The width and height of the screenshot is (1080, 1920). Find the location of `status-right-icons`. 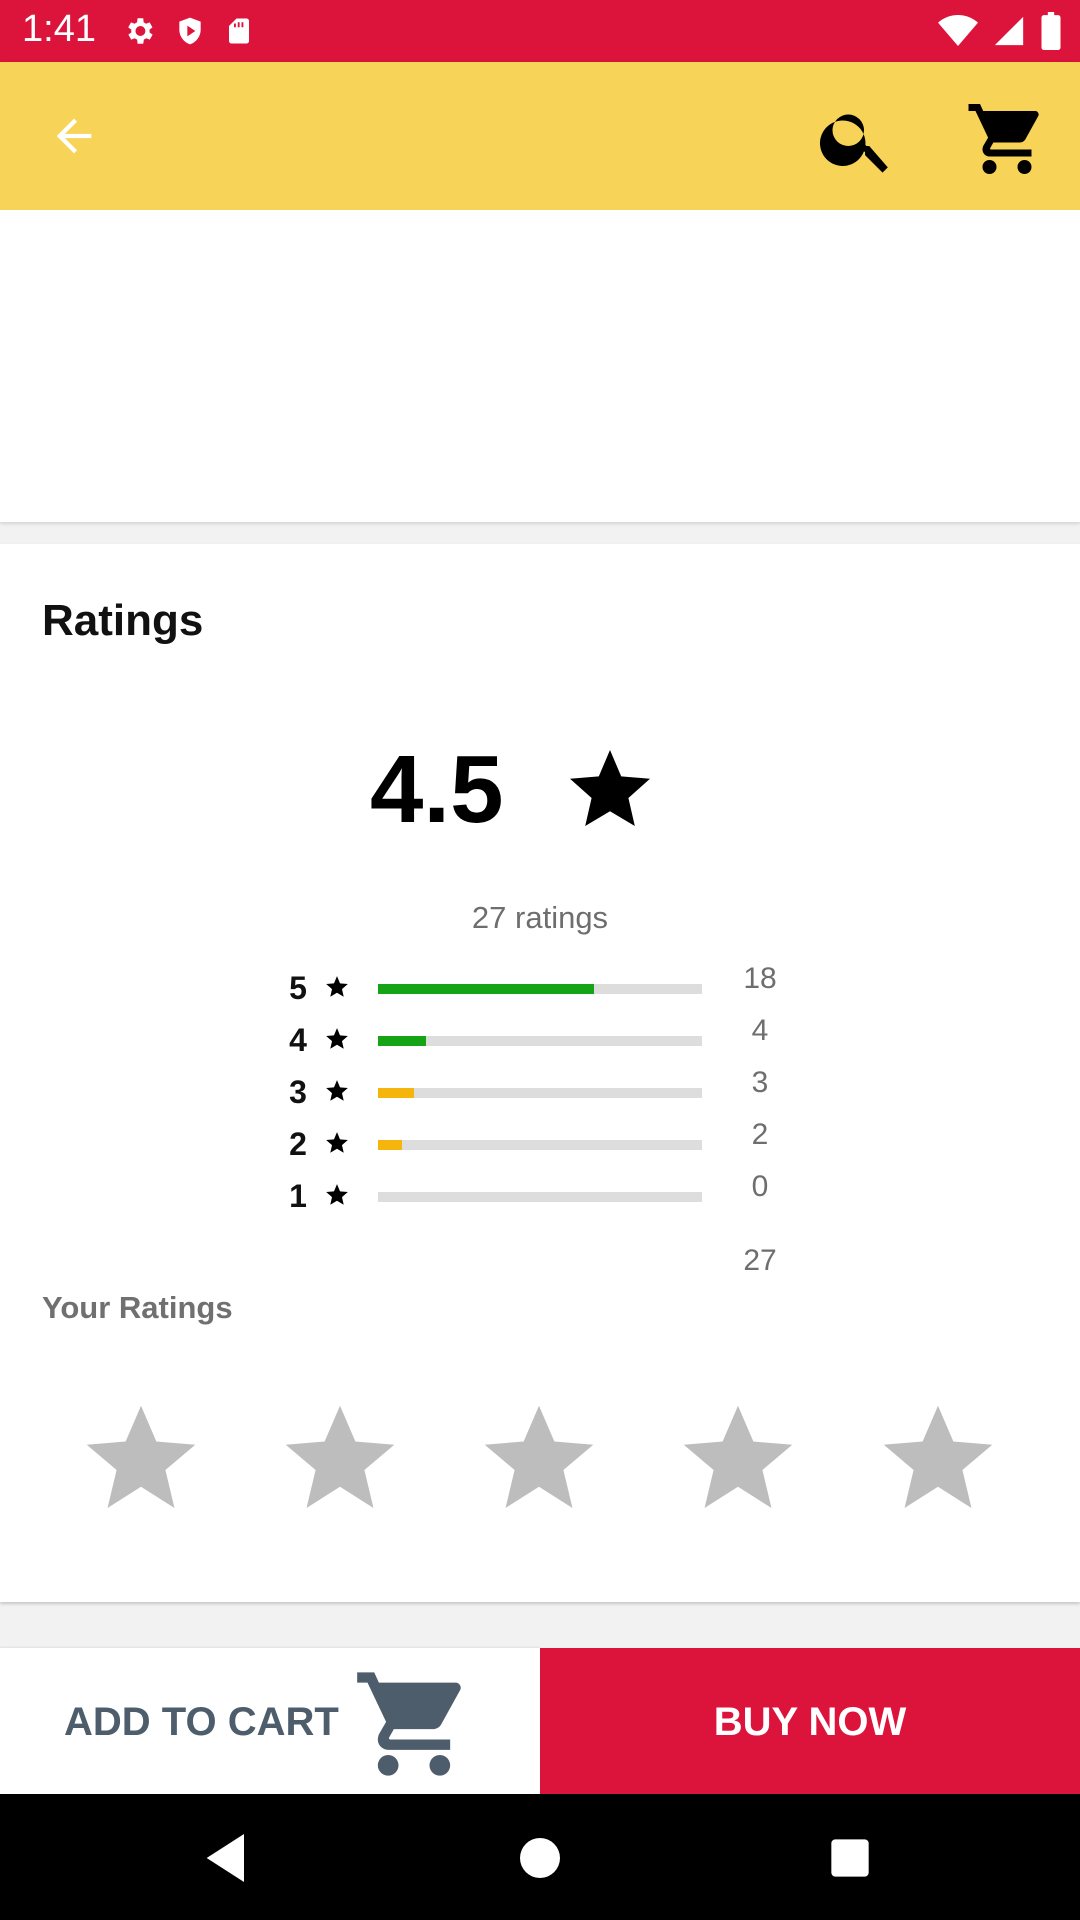

status-right-icons is located at coordinates (1000, 33).